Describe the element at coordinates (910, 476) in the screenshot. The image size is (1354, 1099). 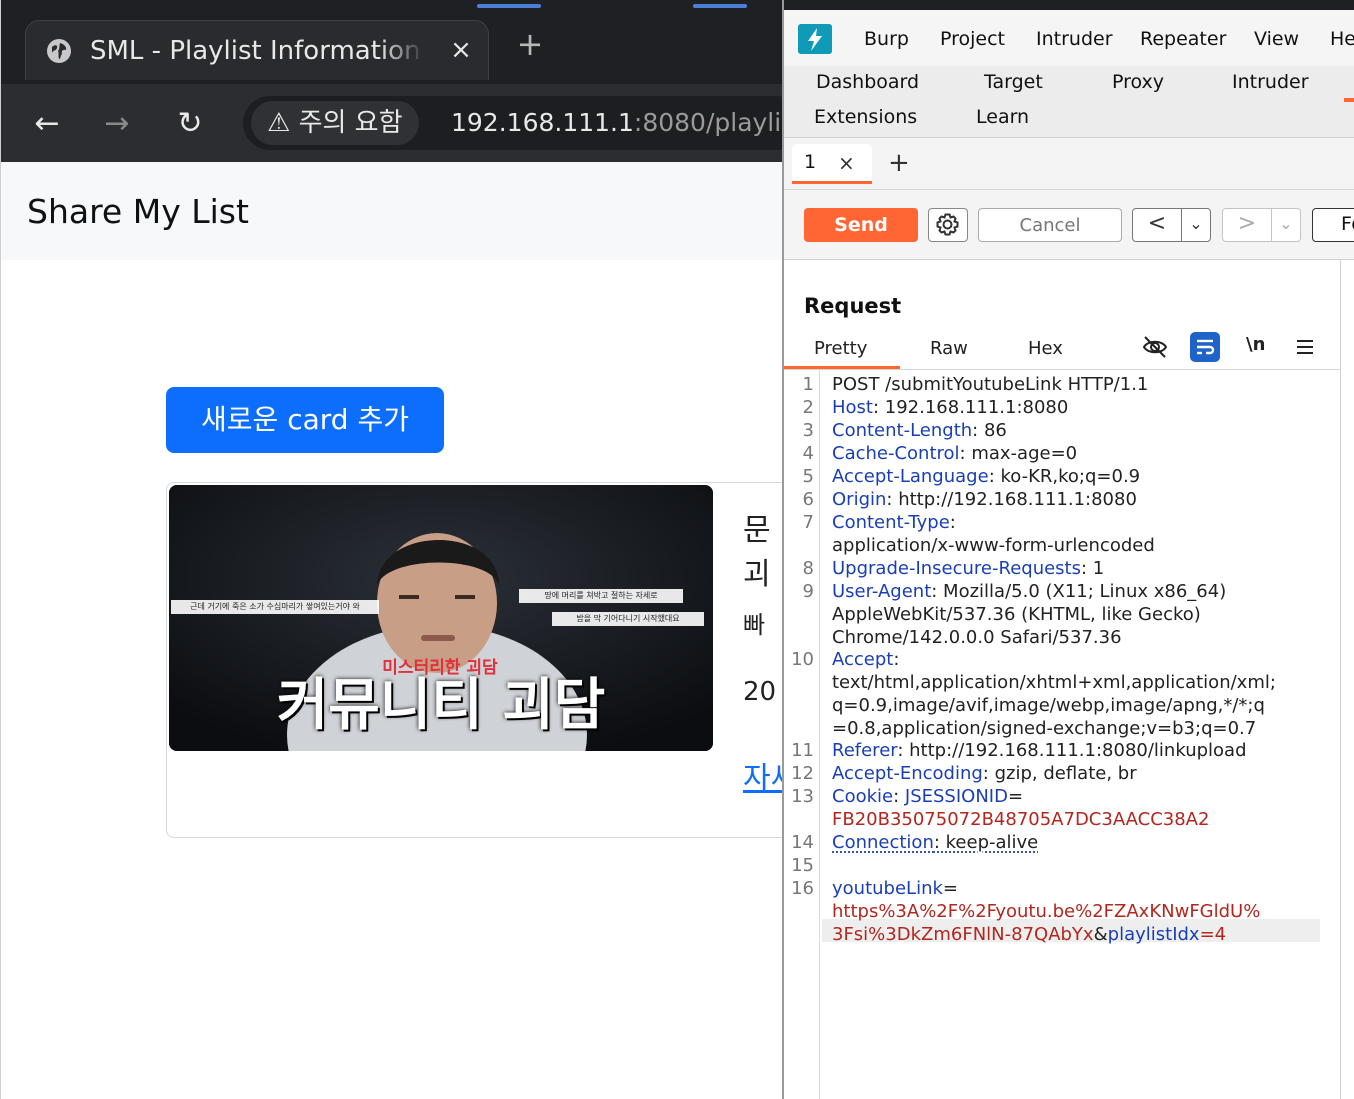
I see `header-name: Accept-Language` at that location.